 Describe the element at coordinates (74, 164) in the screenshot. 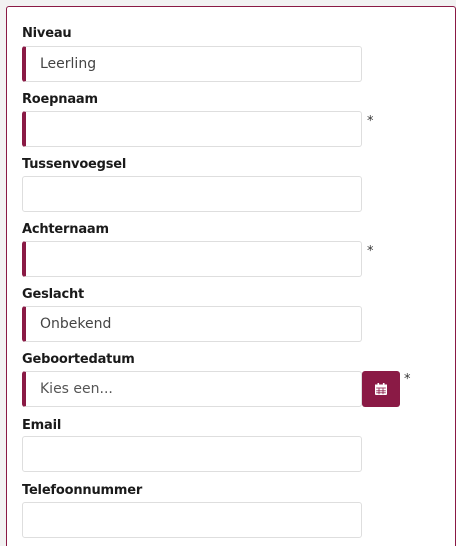

I see `tussenvoegsel-label: Tussenvoegsel` at that location.